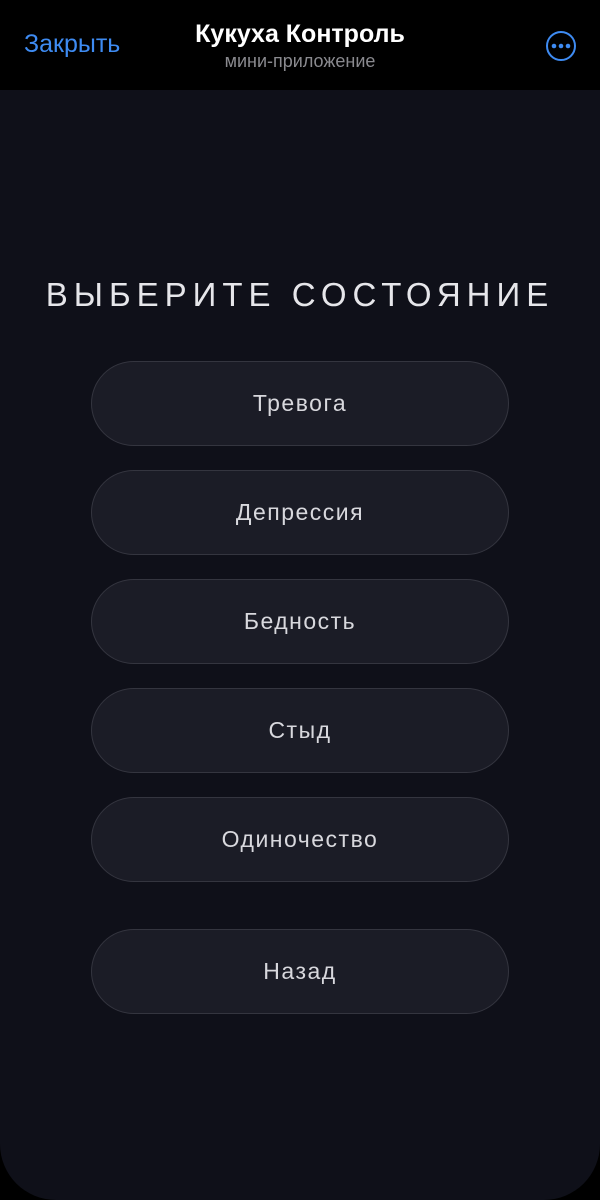  Describe the element at coordinates (72, 44) in the screenshot. I see `close-button: Закрыть` at that location.